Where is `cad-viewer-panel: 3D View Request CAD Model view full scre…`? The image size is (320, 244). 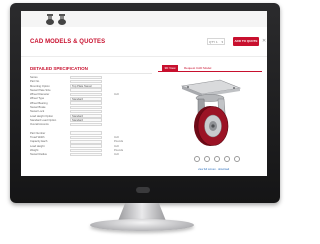
cad-viewer-panel: 3D View Request CAD Model view full scre… is located at coordinates (210, 120).